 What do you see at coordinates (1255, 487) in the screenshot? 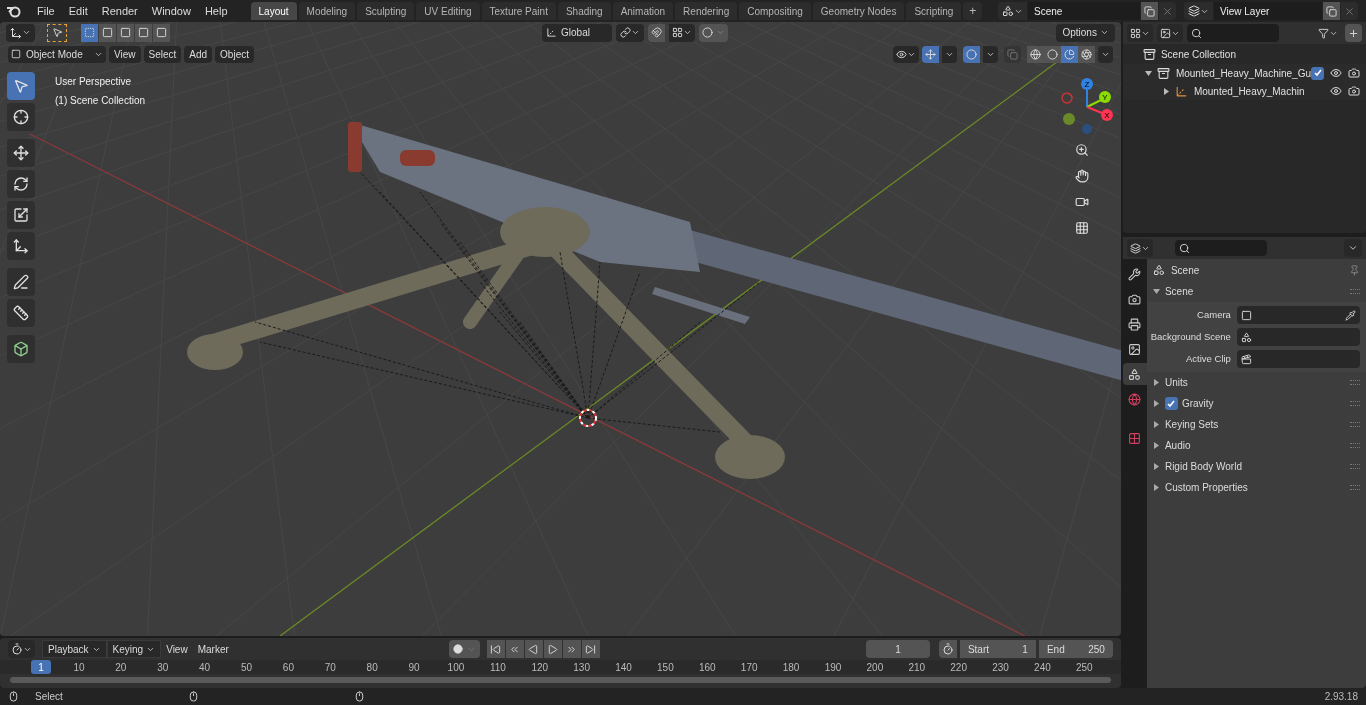
I see `panel-header: Custom Properties` at bounding box center [1255, 487].